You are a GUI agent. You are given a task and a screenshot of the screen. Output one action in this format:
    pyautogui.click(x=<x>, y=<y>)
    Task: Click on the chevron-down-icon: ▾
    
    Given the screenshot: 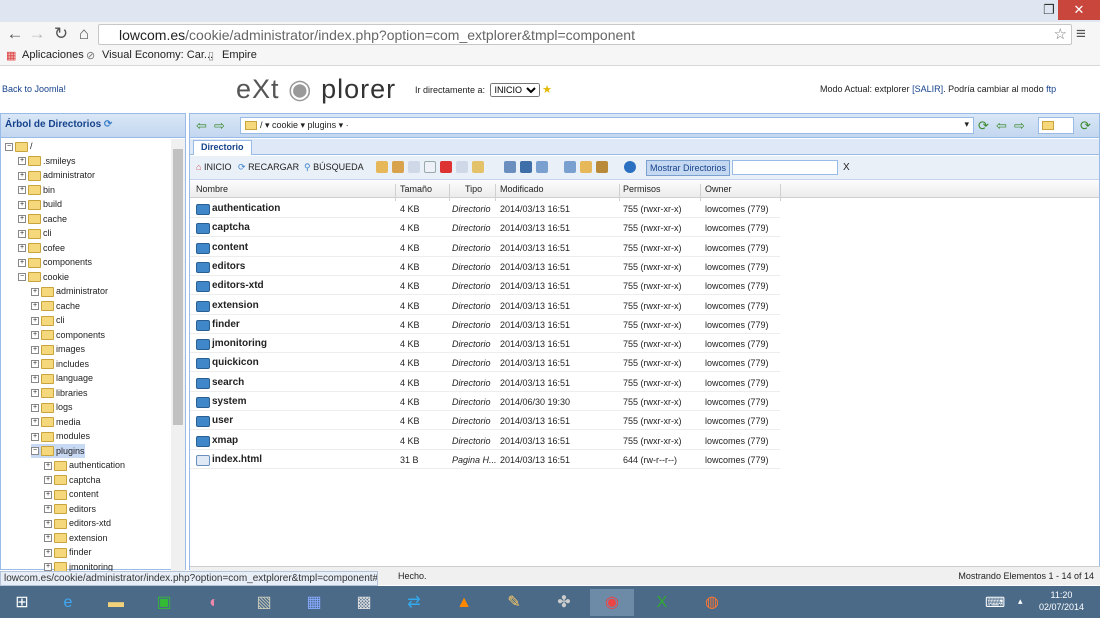 What is the action you would take?
    pyautogui.click(x=966, y=124)
    